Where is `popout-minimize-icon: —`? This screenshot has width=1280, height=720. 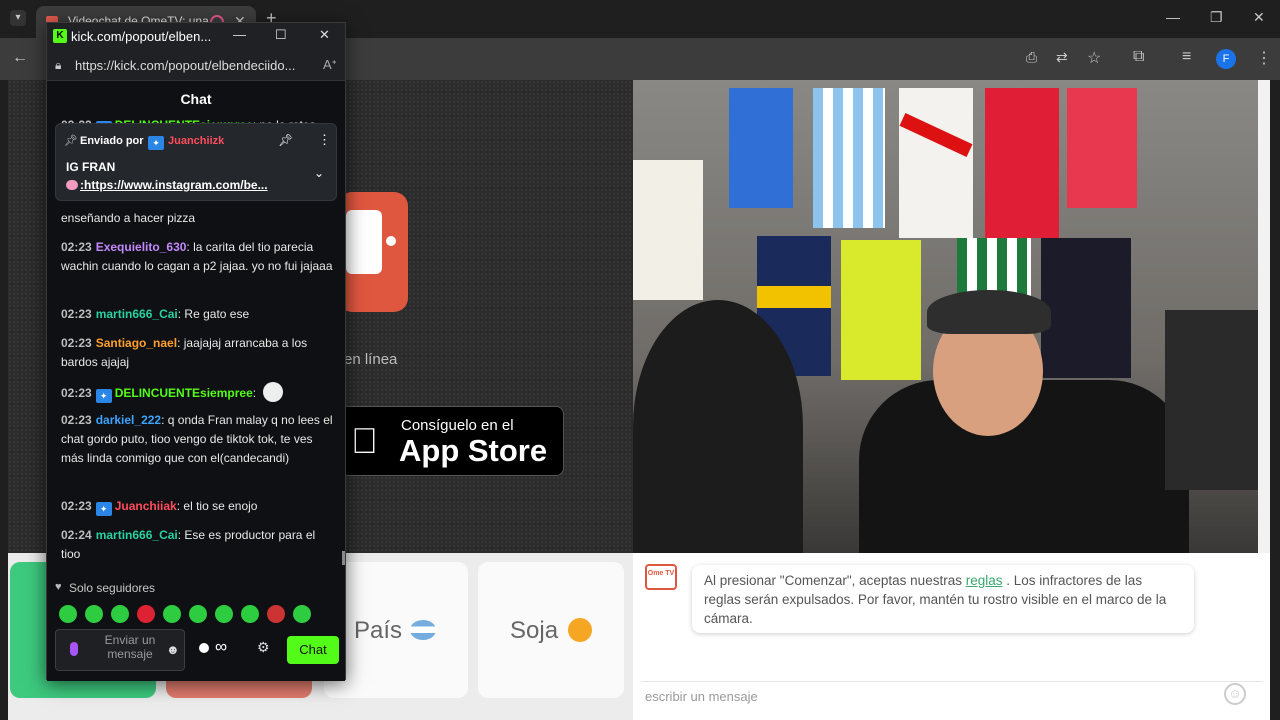 popout-minimize-icon: — is located at coordinates (239, 34).